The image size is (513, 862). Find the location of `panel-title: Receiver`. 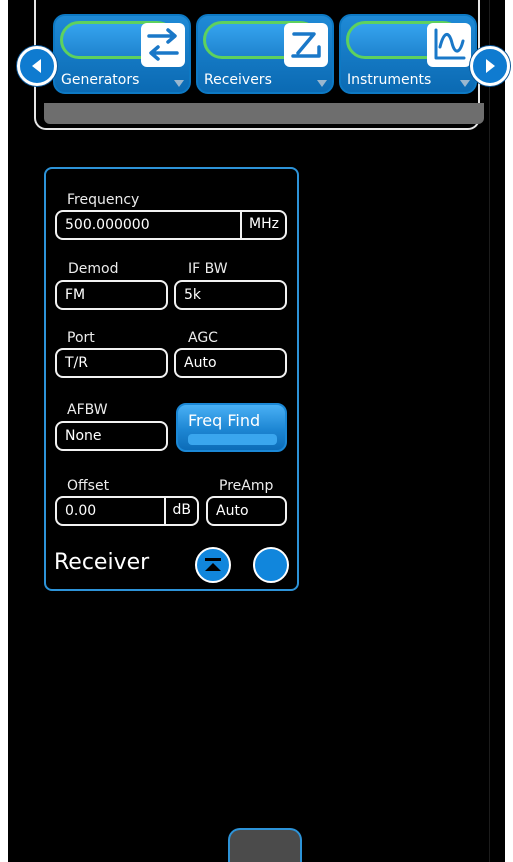

panel-title: Receiver is located at coordinates (102, 562).